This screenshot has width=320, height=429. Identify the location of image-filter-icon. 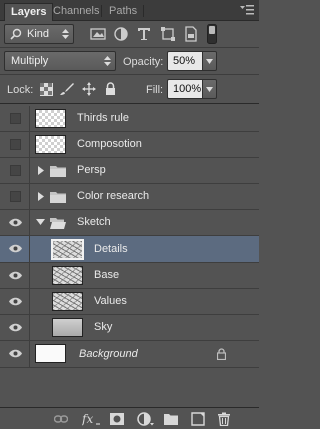
(98, 34).